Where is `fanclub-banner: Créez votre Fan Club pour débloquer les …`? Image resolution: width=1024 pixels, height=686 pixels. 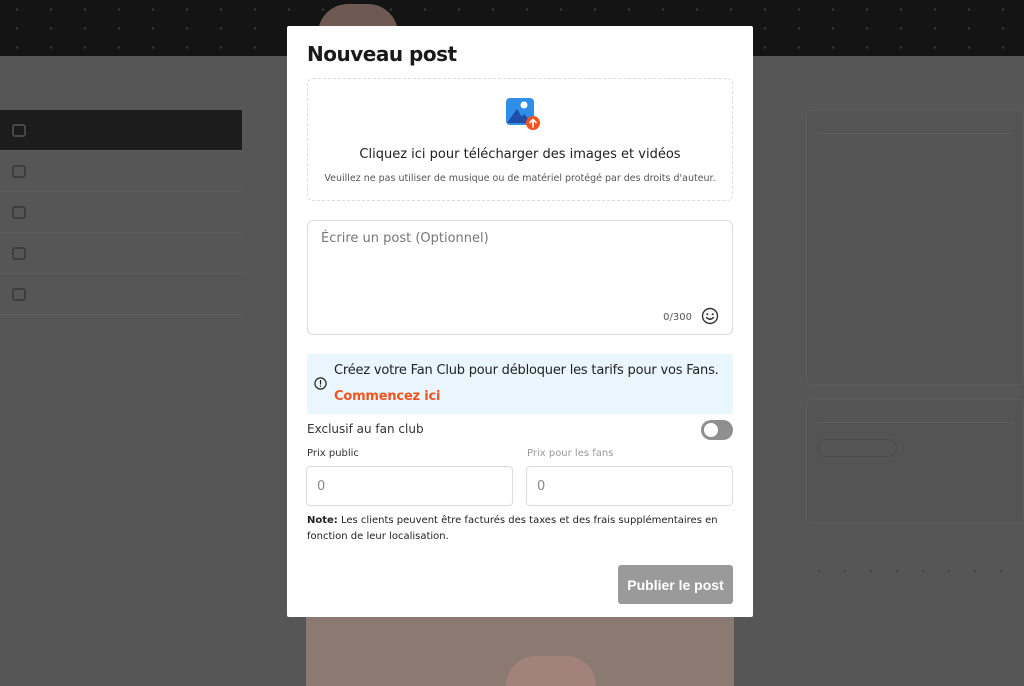 fanclub-banner: Créez votre Fan Club pour débloquer les … is located at coordinates (520, 384).